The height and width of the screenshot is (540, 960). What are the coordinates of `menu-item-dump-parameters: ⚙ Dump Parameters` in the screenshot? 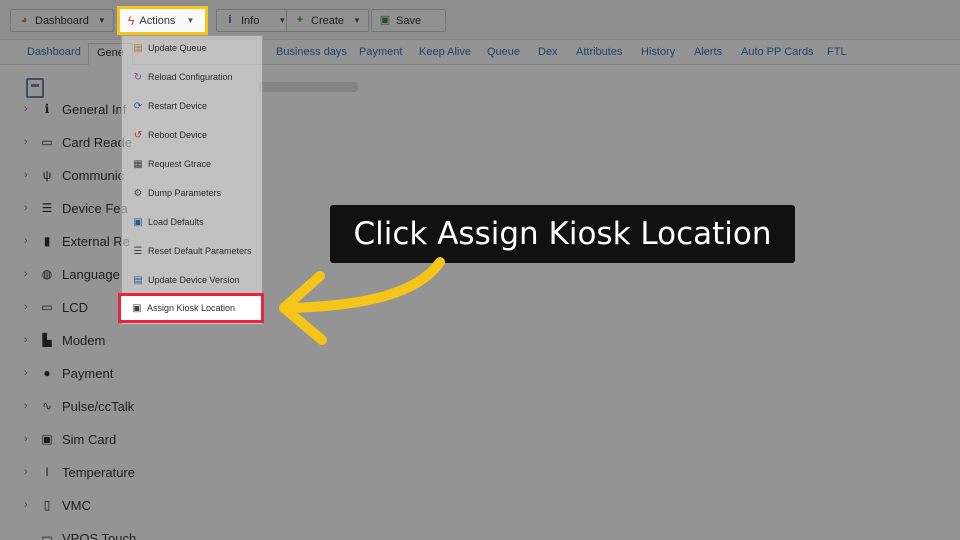 It's located at (193, 193).